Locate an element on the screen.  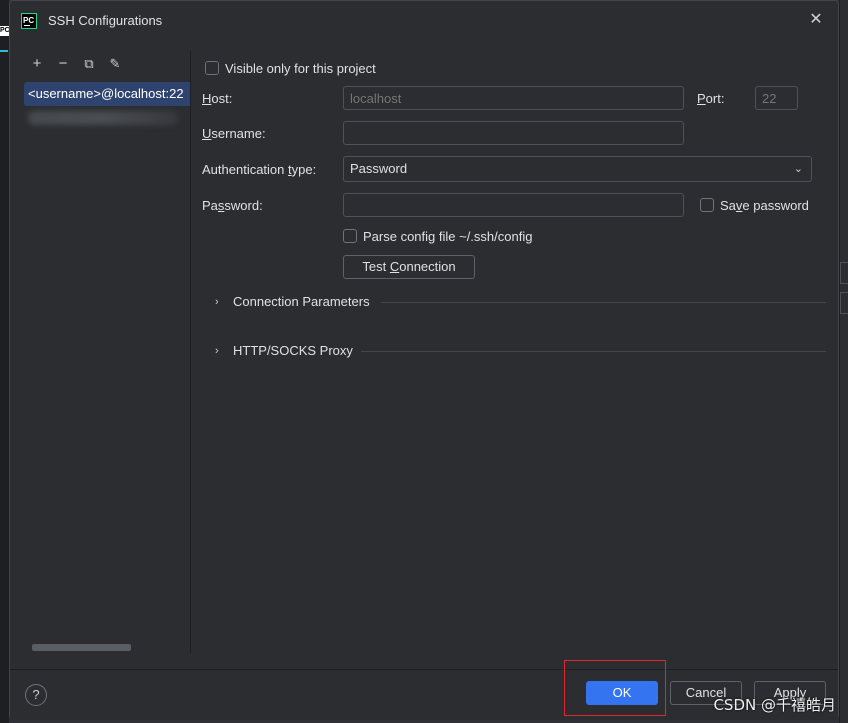
host-label-text: ost: is located at coordinates (222, 98).